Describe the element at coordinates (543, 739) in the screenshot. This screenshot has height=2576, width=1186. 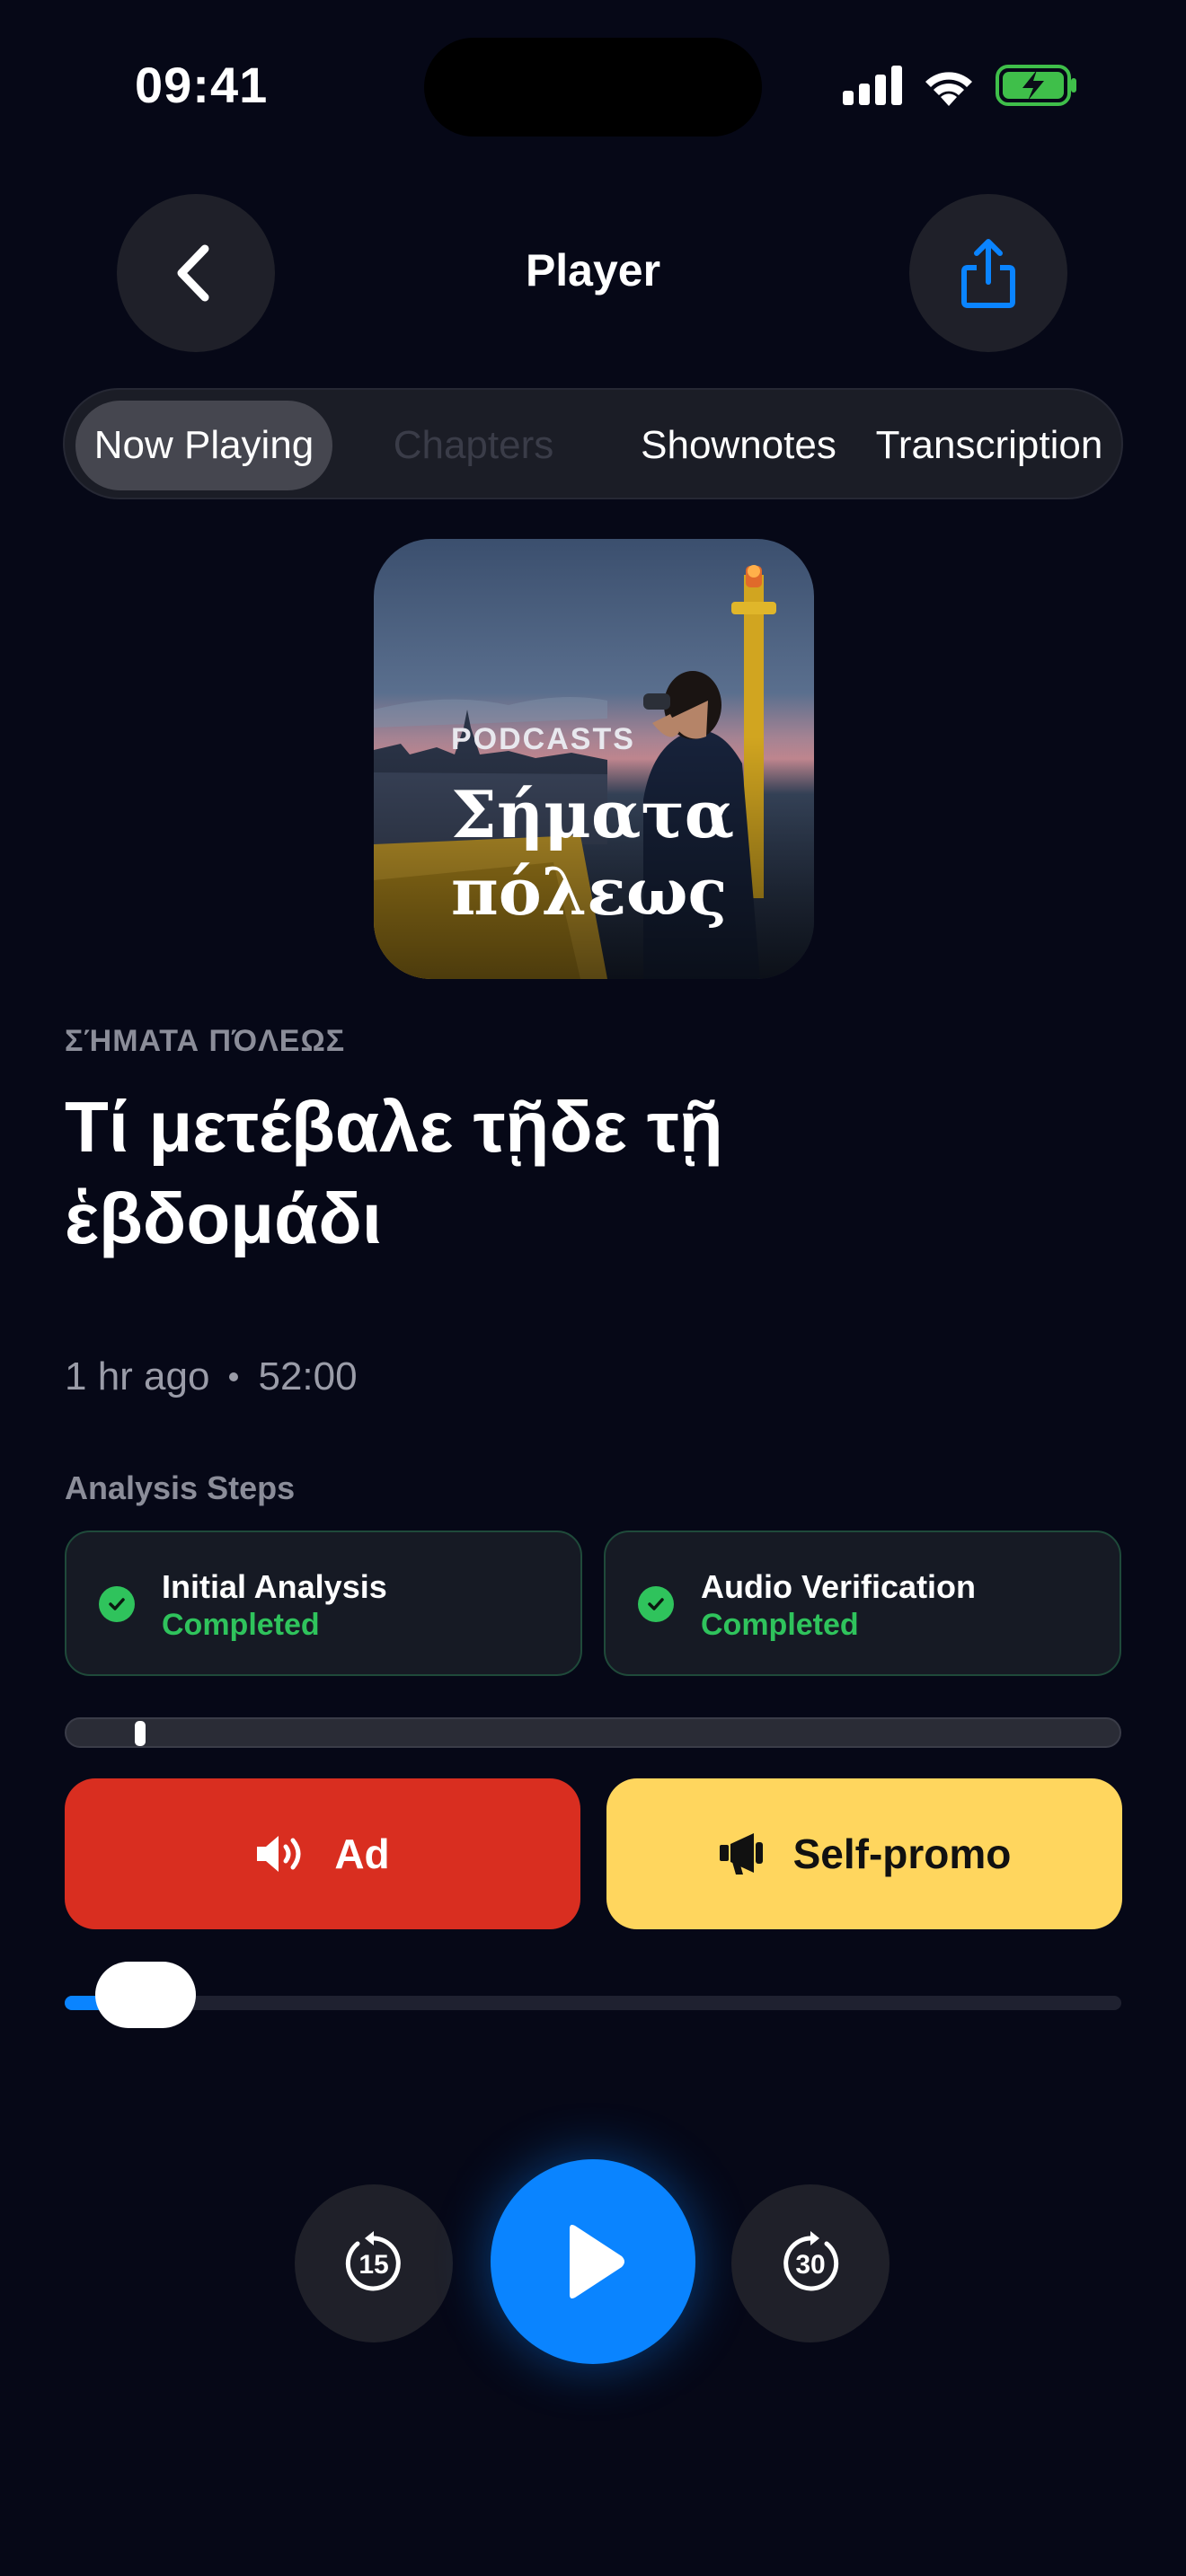
I see `artwork-kicker: PODCASTS` at that location.